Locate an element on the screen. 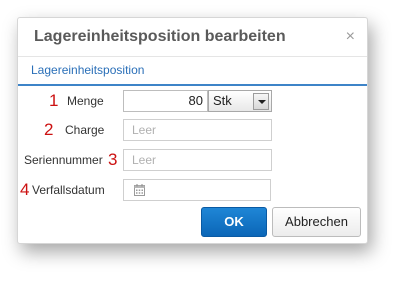  annotation-number-1: 1 is located at coordinates (54, 100).